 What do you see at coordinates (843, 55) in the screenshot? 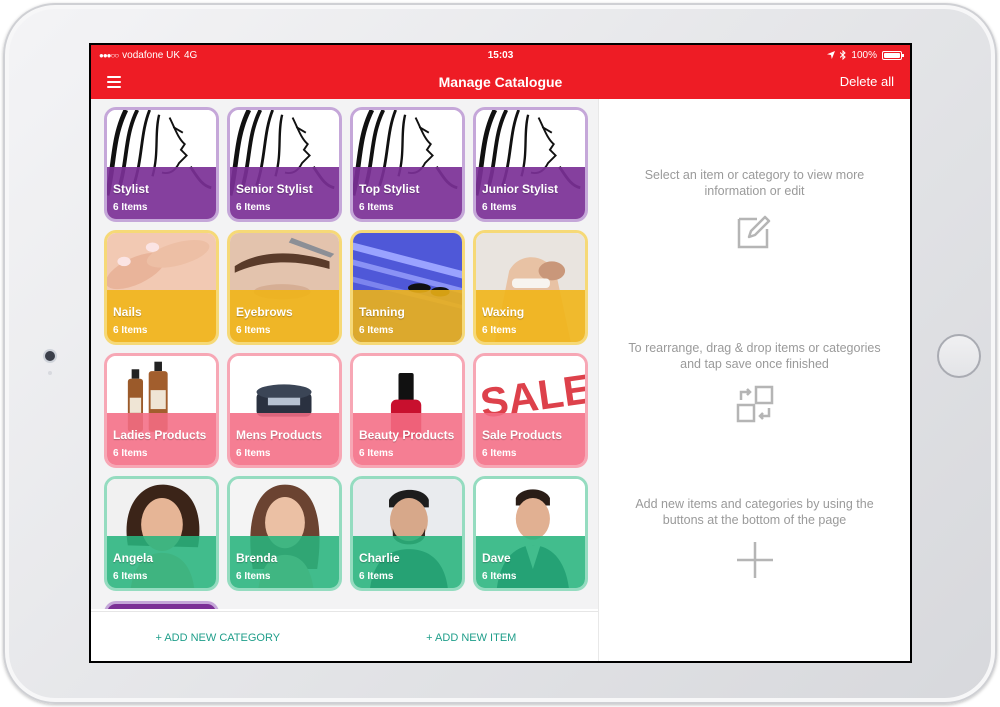
I see `bluetooth-icon` at bounding box center [843, 55].